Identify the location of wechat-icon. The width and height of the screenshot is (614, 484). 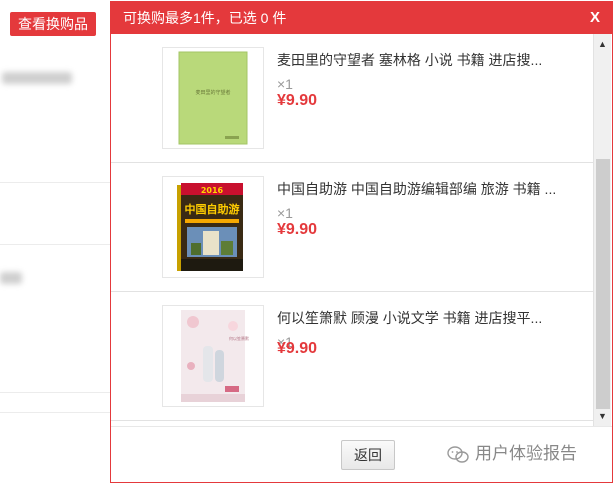
(458, 454).